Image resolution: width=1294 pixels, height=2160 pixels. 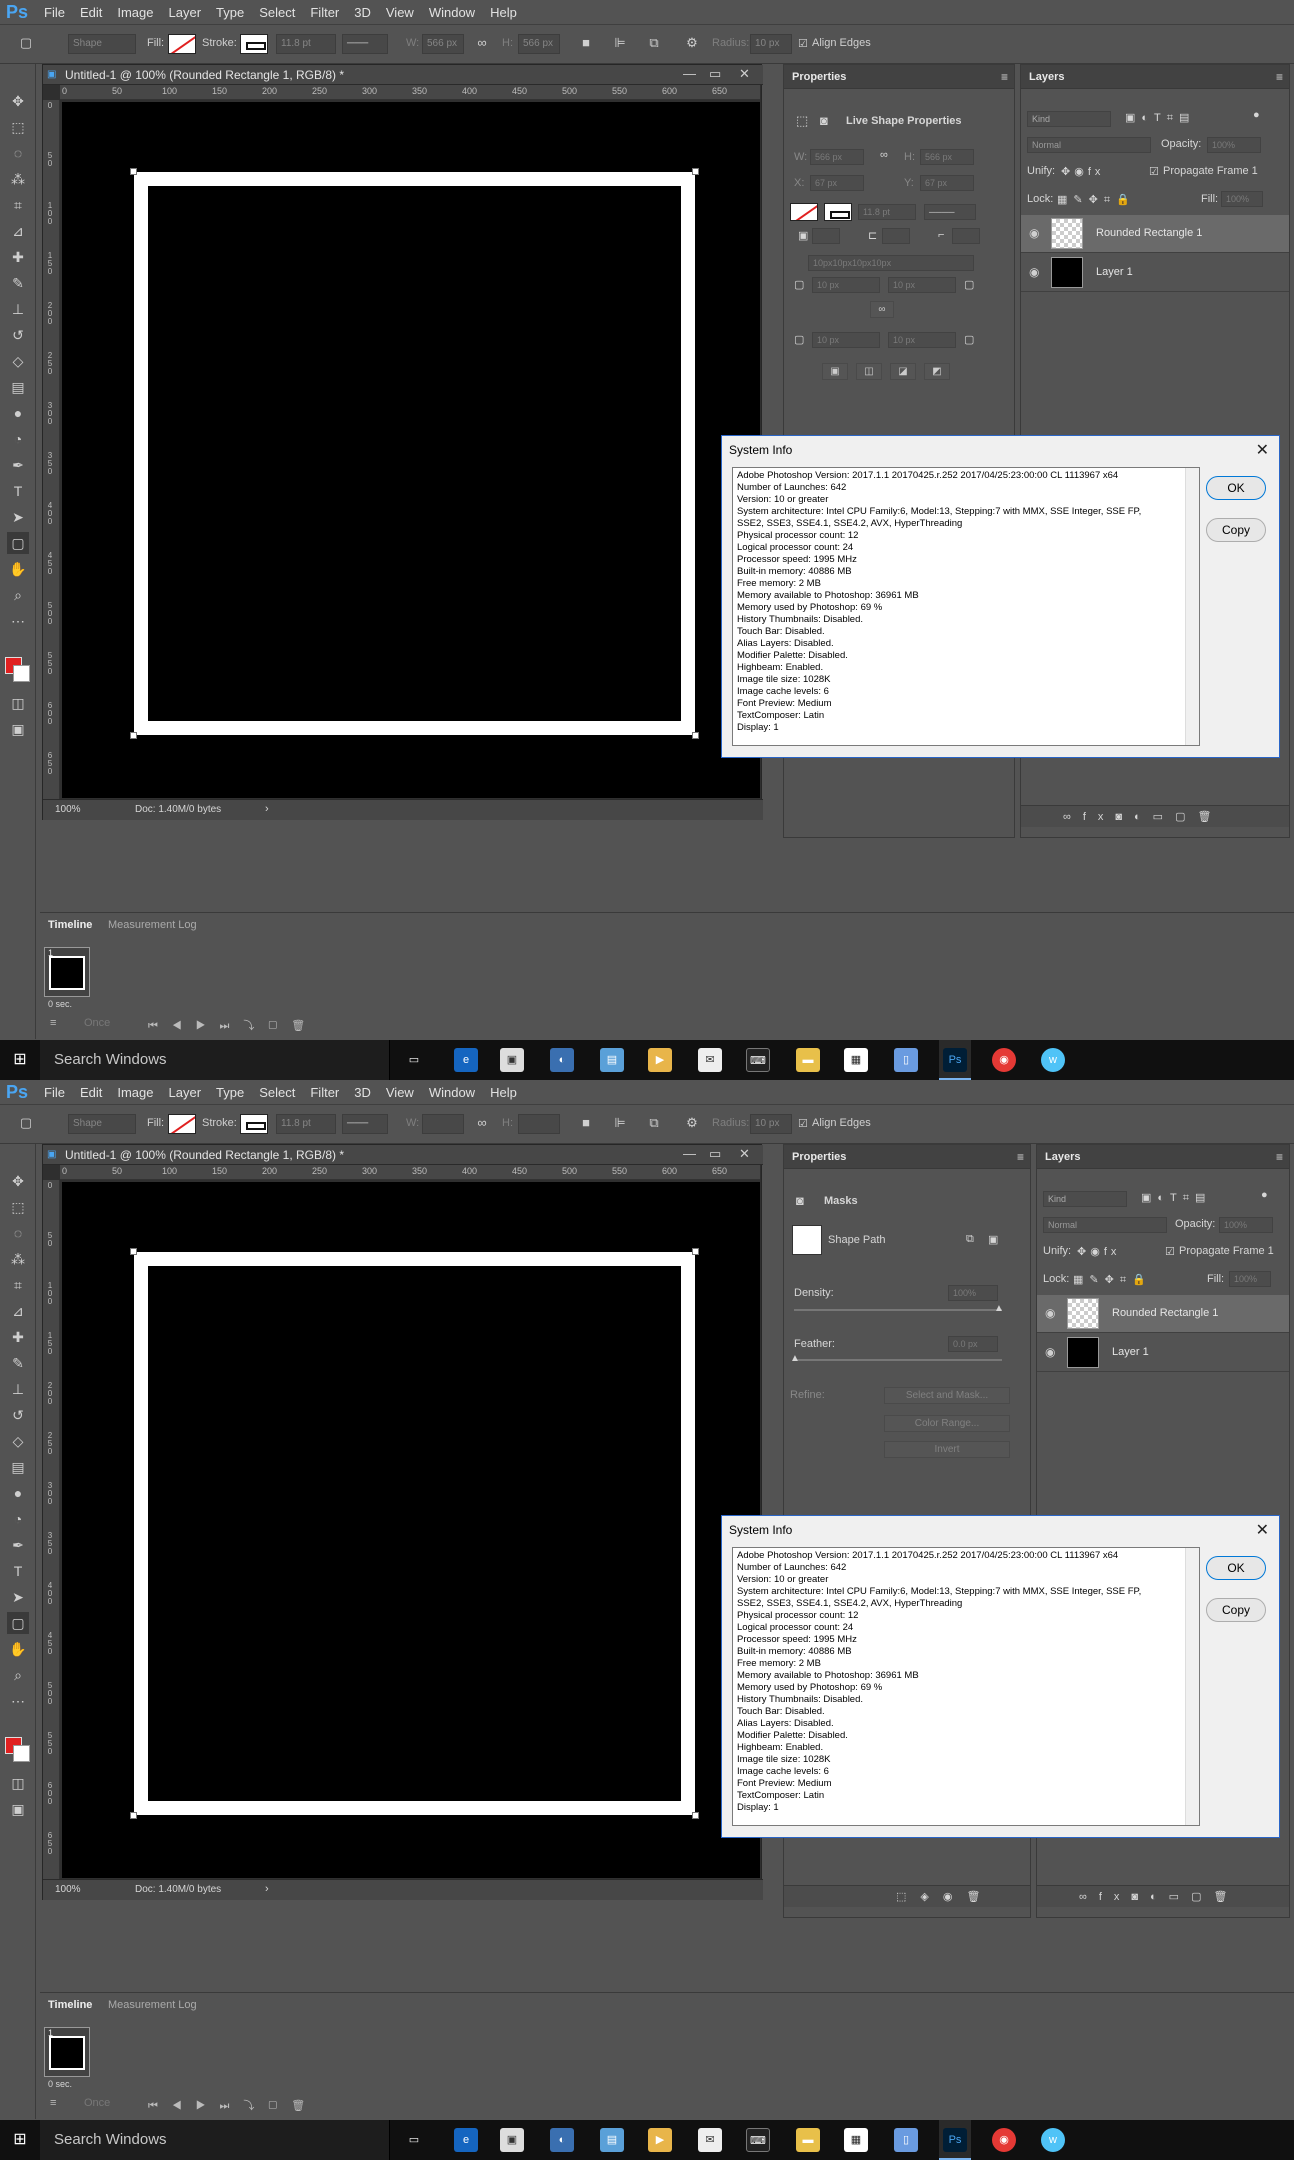 What do you see at coordinates (922, 340) in the screenshot?
I see `radius-br-field: 10 px` at bounding box center [922, 340].